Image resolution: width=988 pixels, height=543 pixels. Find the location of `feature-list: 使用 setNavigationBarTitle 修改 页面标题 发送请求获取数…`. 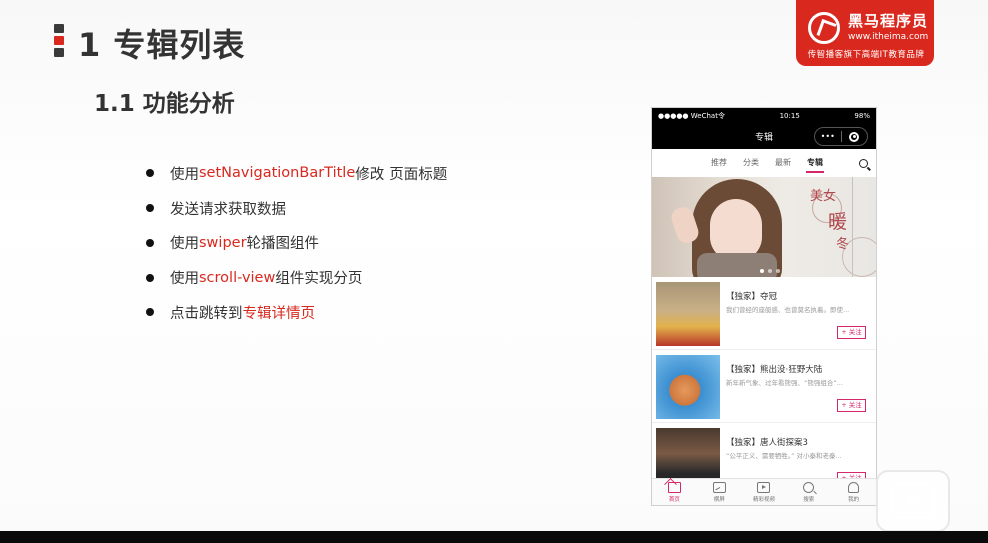

feature-list: 使用 setNavigationBarTitle 修改 页面标题 发送请求获取数… is located at coordinates (296, 243).